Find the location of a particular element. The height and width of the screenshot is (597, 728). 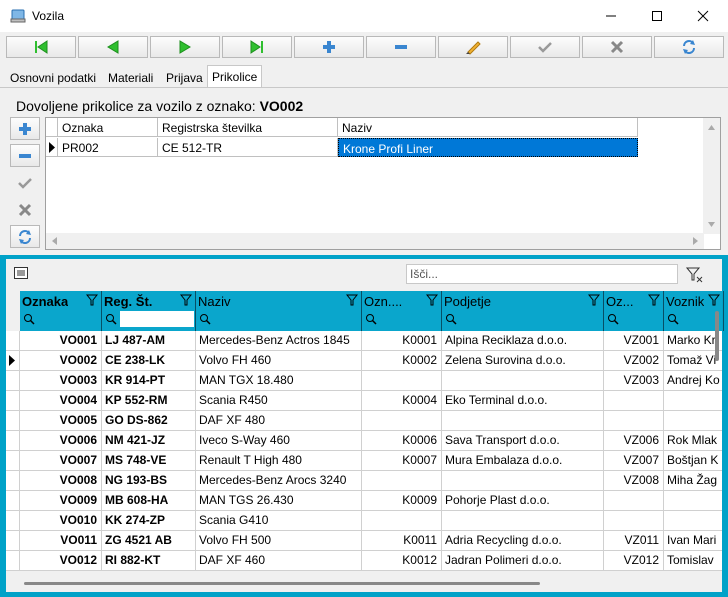

next-record-button is located at coordinates (185, 47).